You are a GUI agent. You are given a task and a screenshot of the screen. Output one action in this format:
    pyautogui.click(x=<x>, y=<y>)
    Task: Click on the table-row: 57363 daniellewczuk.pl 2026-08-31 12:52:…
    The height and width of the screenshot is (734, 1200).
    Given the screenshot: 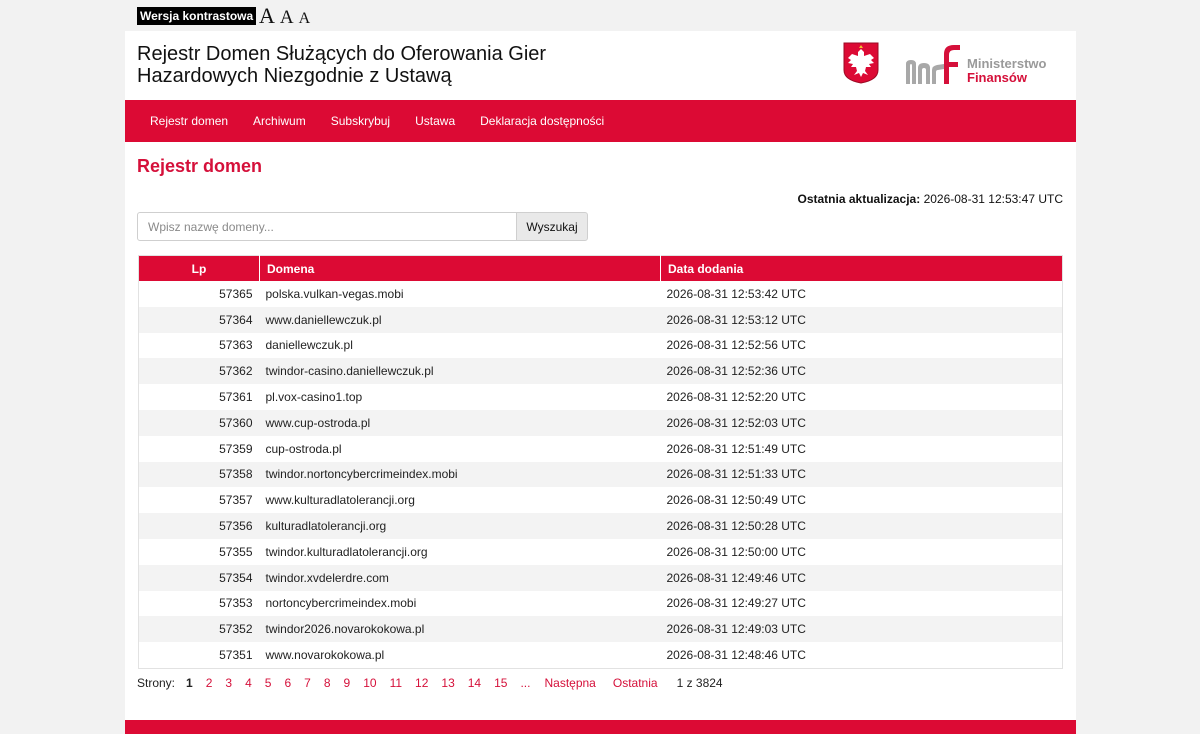 What is the action you would take?
    pyautogui.click(x=601, y=346)
    